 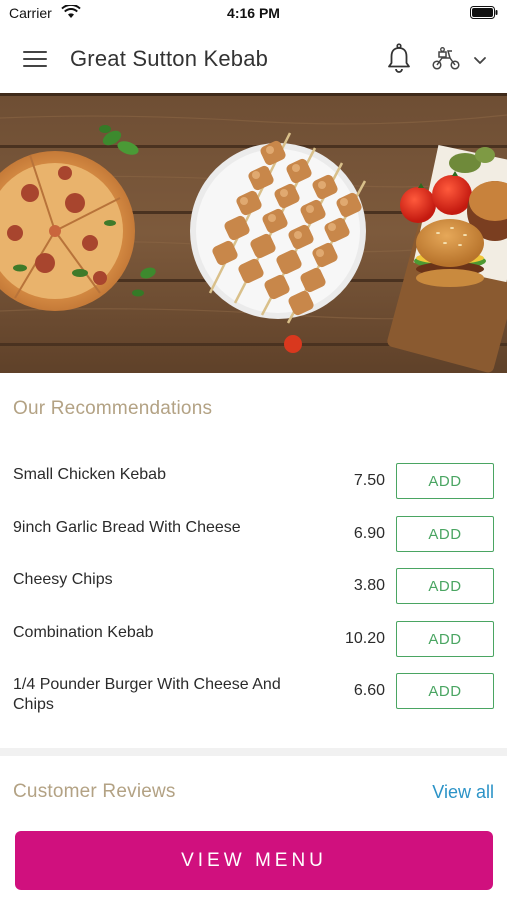 I want to click on scooter-delivery-icon, so click(x=446, y=59).